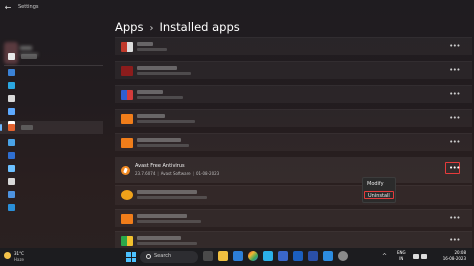 The width and height of the screenshot is (474, 266). What do you see at coordinates (208, 256) in the screenshot?
I see `task-view-icon` at bounding box center [208, 256].